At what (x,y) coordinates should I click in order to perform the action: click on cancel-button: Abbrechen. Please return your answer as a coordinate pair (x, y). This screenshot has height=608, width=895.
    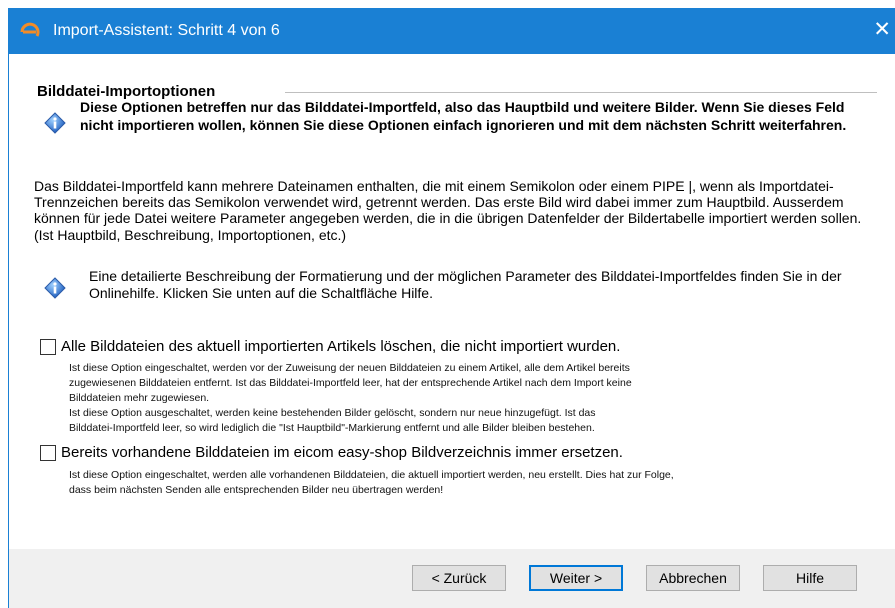
    Looking at the image, I should click on (693, 578).